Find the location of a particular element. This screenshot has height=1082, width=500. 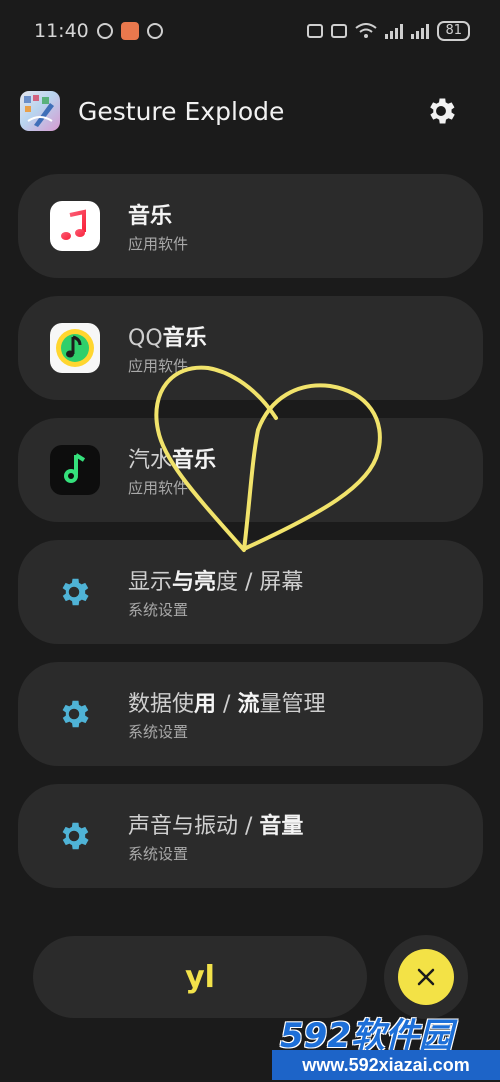

app-header: Gesture Explode is located at coordinates (250, 111).